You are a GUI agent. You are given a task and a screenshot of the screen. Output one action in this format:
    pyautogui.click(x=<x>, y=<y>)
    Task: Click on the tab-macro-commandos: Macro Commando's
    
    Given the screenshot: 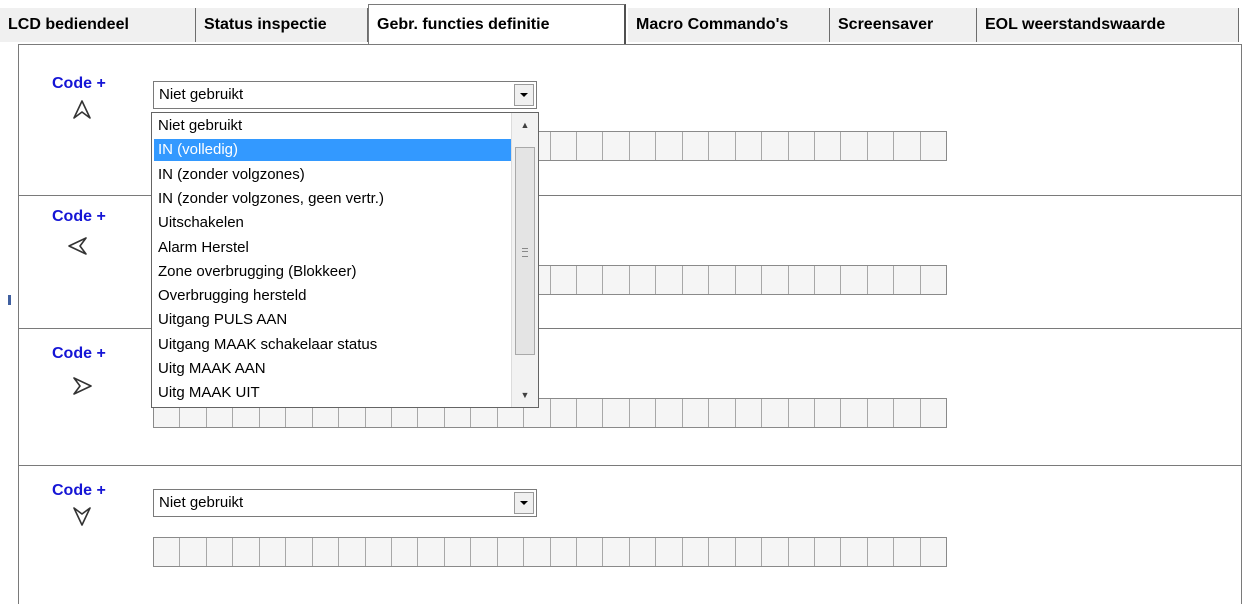 What is the action you would take?
    pyautogui.click(x=729, y=25)
    